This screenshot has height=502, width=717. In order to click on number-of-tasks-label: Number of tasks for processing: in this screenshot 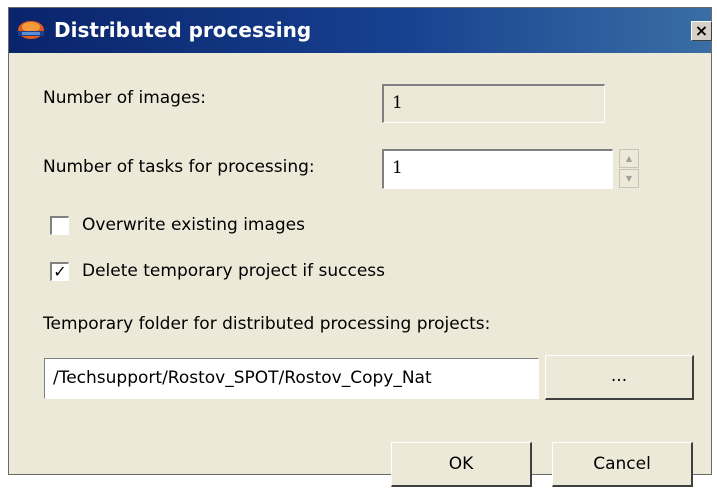, I will do `click(179, 167)`.